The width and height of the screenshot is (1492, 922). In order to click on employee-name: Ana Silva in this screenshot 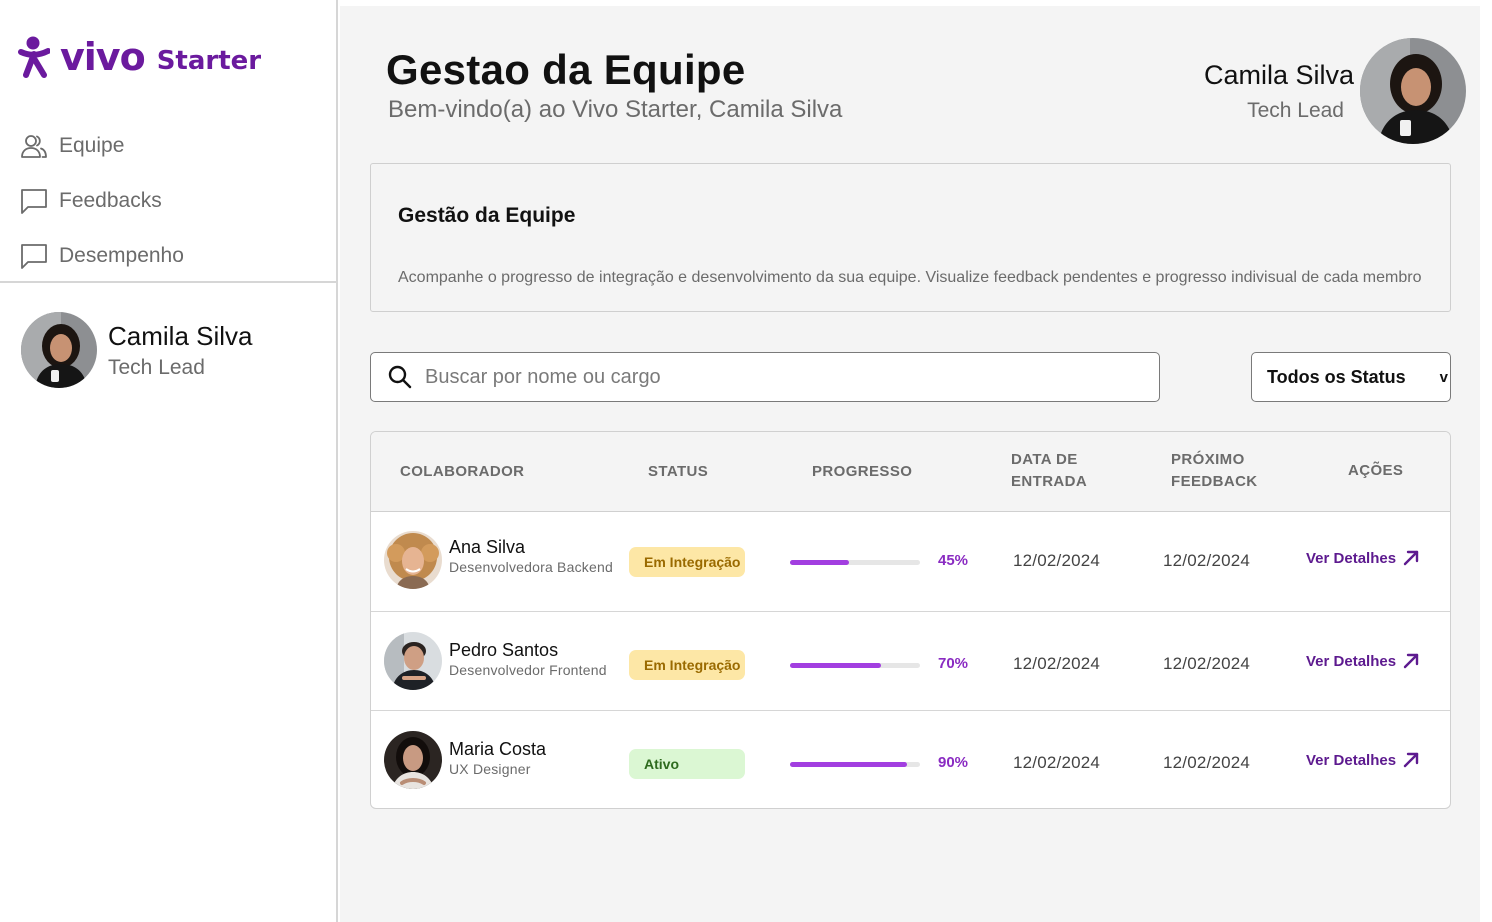, I will do `click(487, 547)`.